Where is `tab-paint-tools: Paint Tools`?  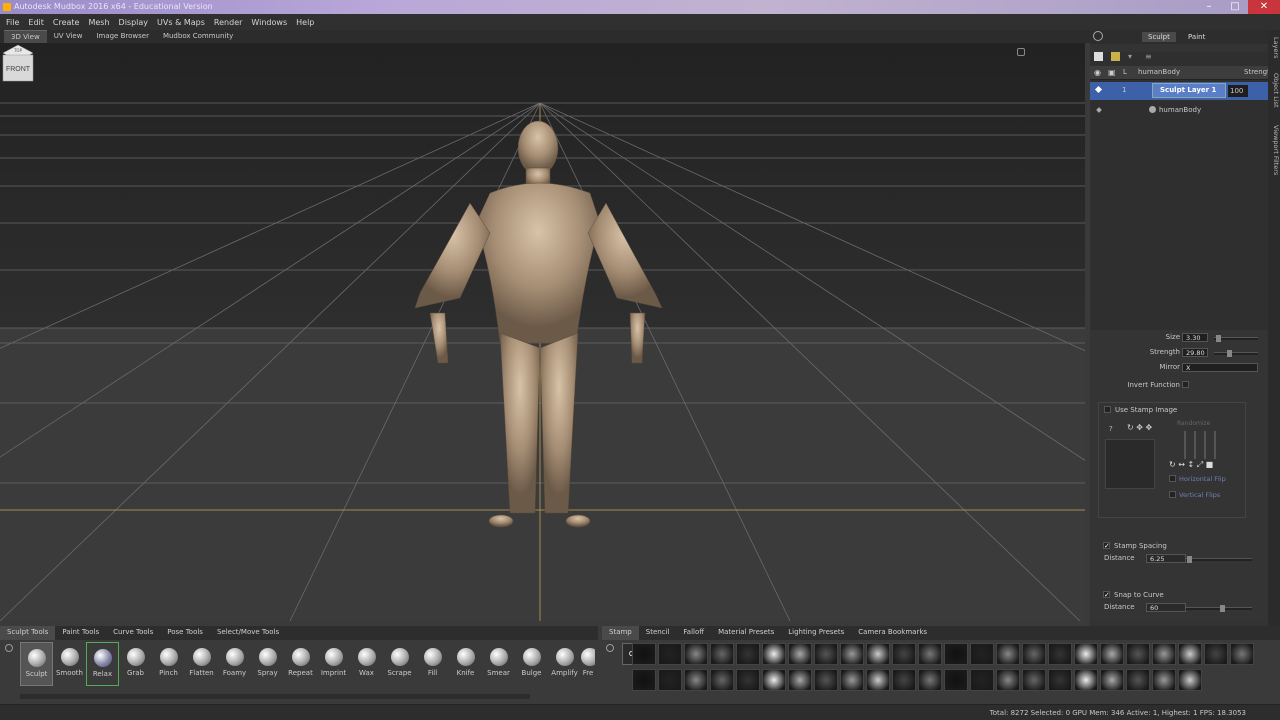 tab-paint-tools: Paint Tools is located at coordinates (80, 633).